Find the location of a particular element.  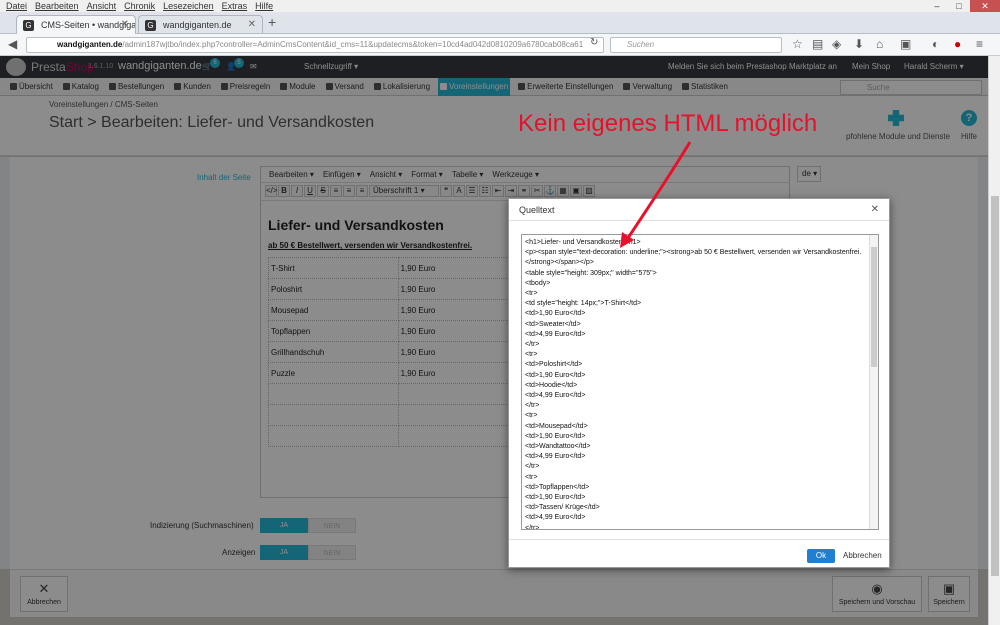

menu-4: Lesezeichen is located at coordinates (188, 6).